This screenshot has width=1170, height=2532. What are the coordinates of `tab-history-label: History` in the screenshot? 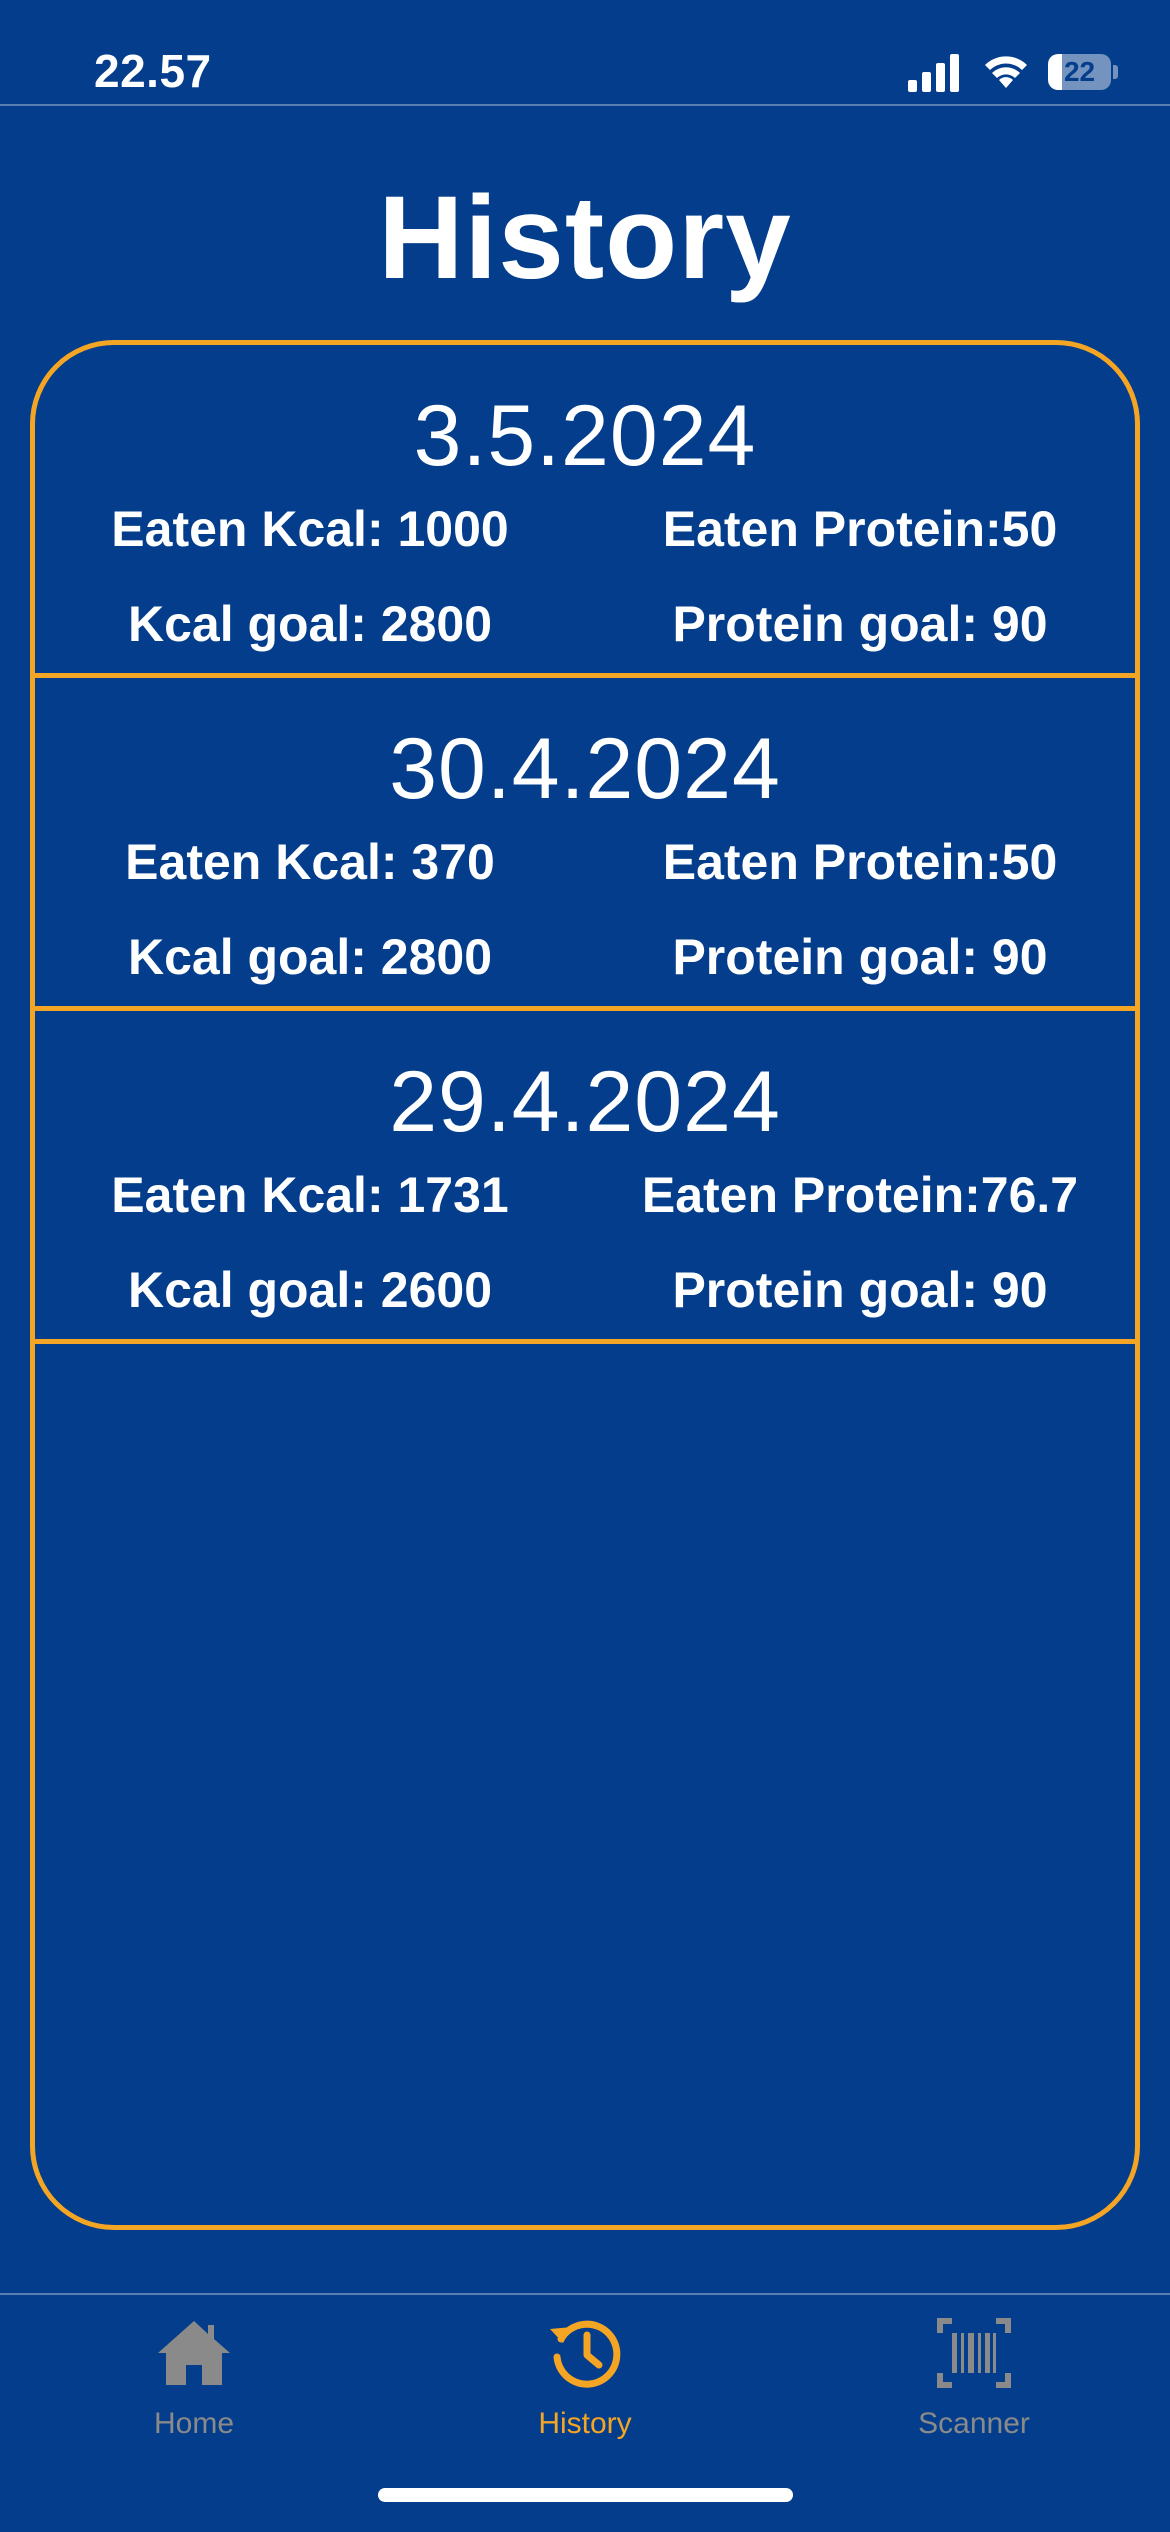 It's located at (585, 2423).